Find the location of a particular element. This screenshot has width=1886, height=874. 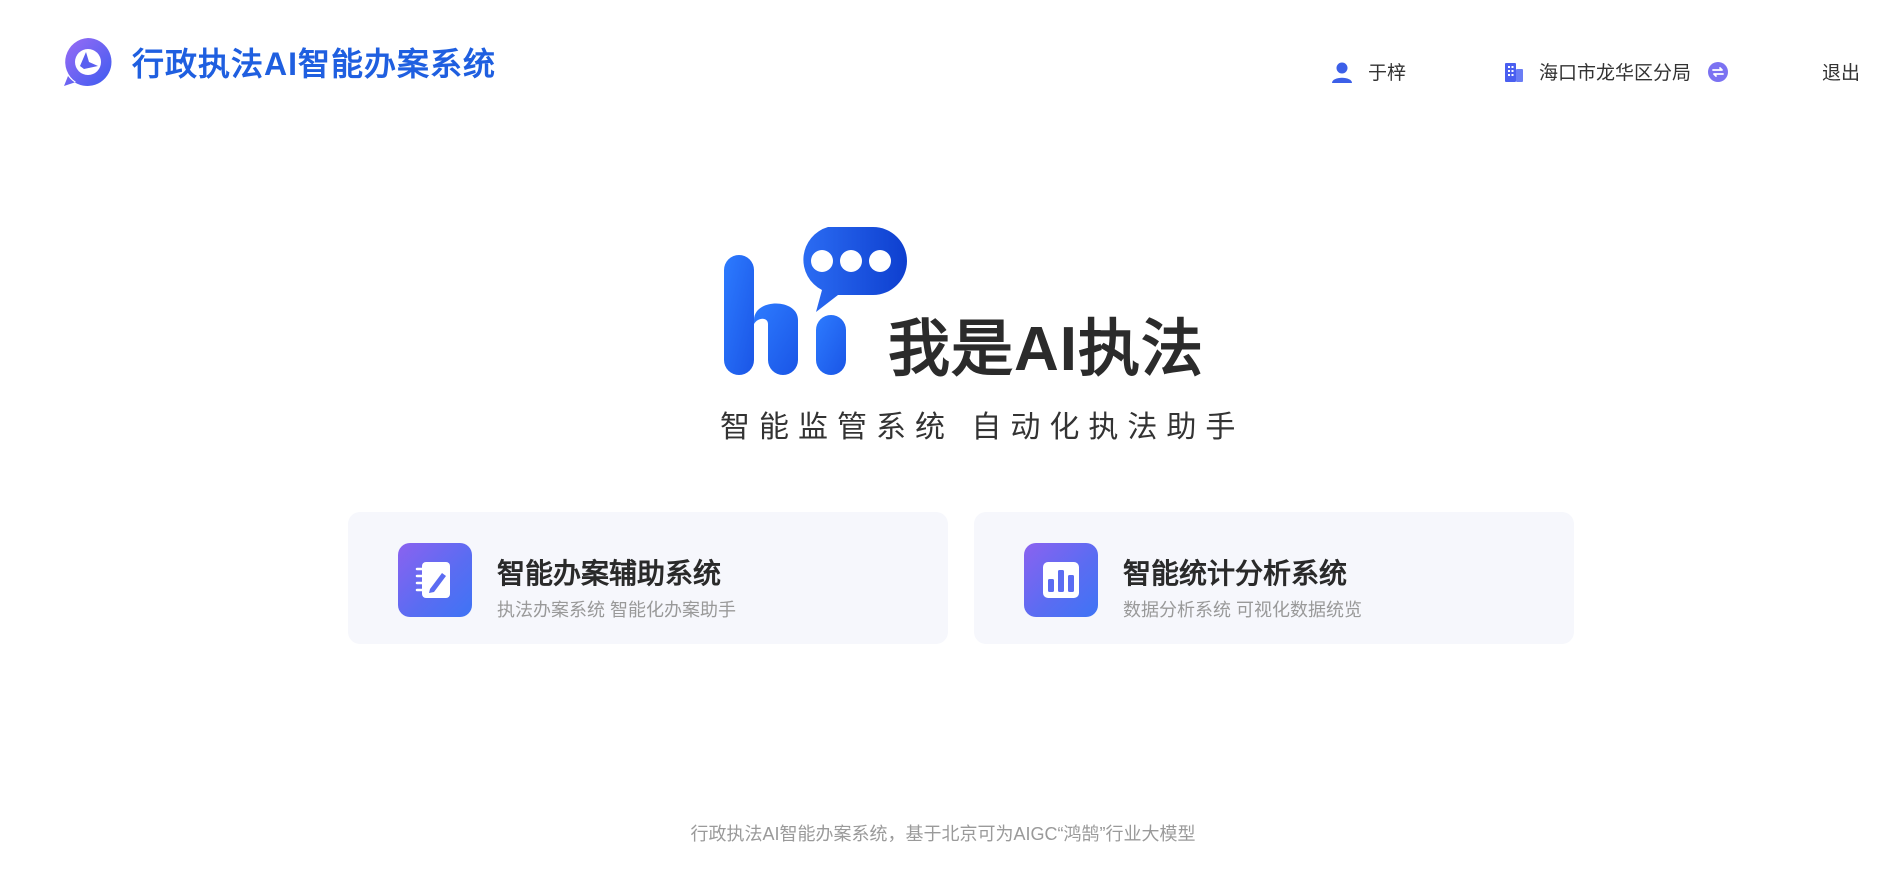

notebook-edit-icon is located at coordinates (435, 580).